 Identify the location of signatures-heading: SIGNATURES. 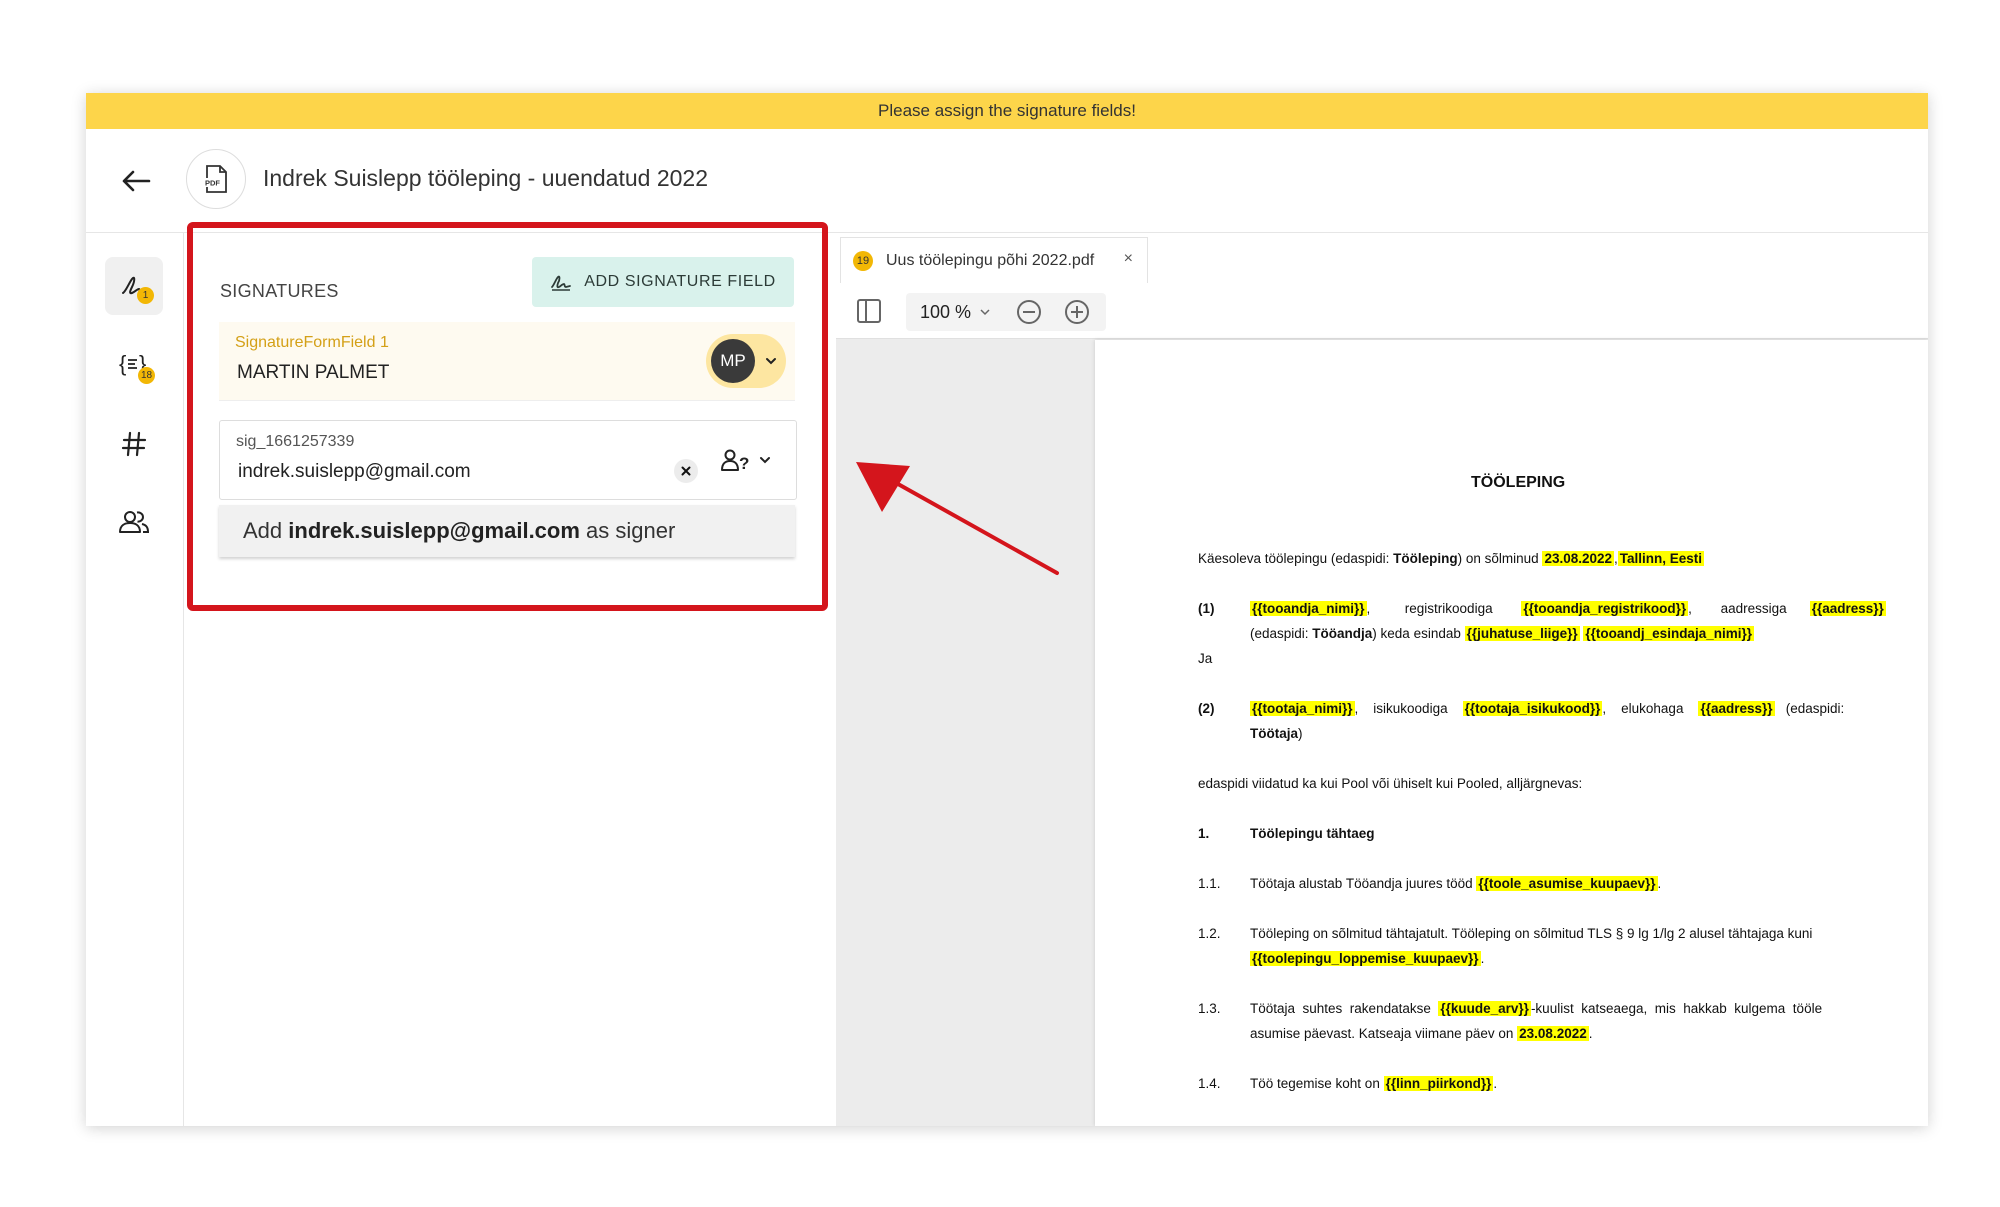
(279, 291).